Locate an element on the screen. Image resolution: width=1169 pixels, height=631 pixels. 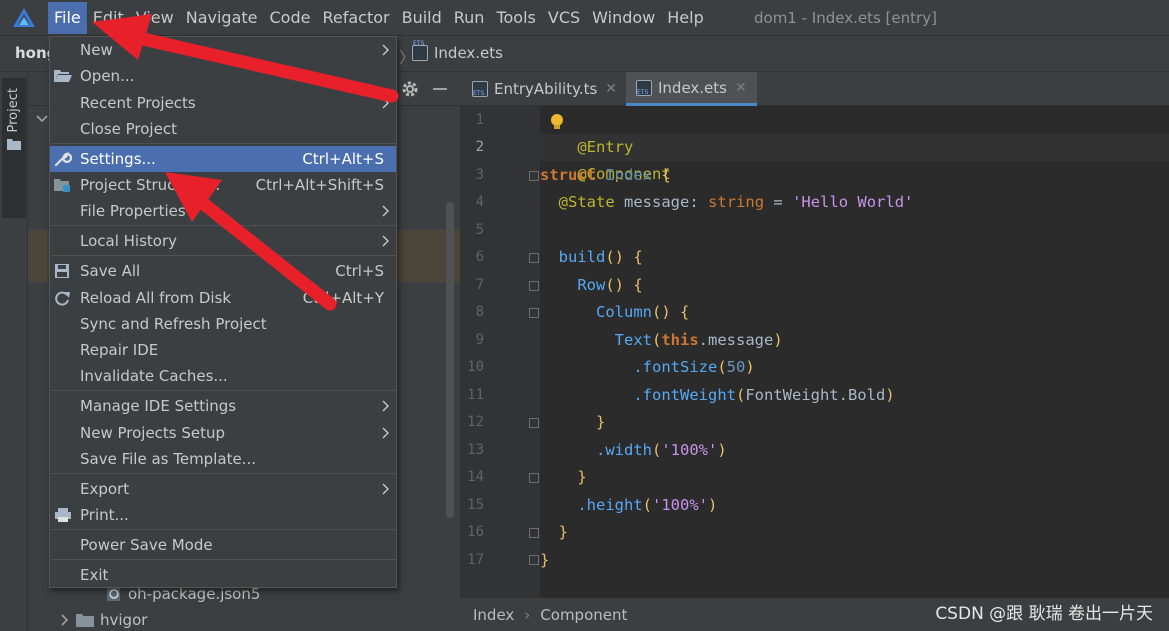
menu-item-exit: Exit is located at coordinates (223, 575).